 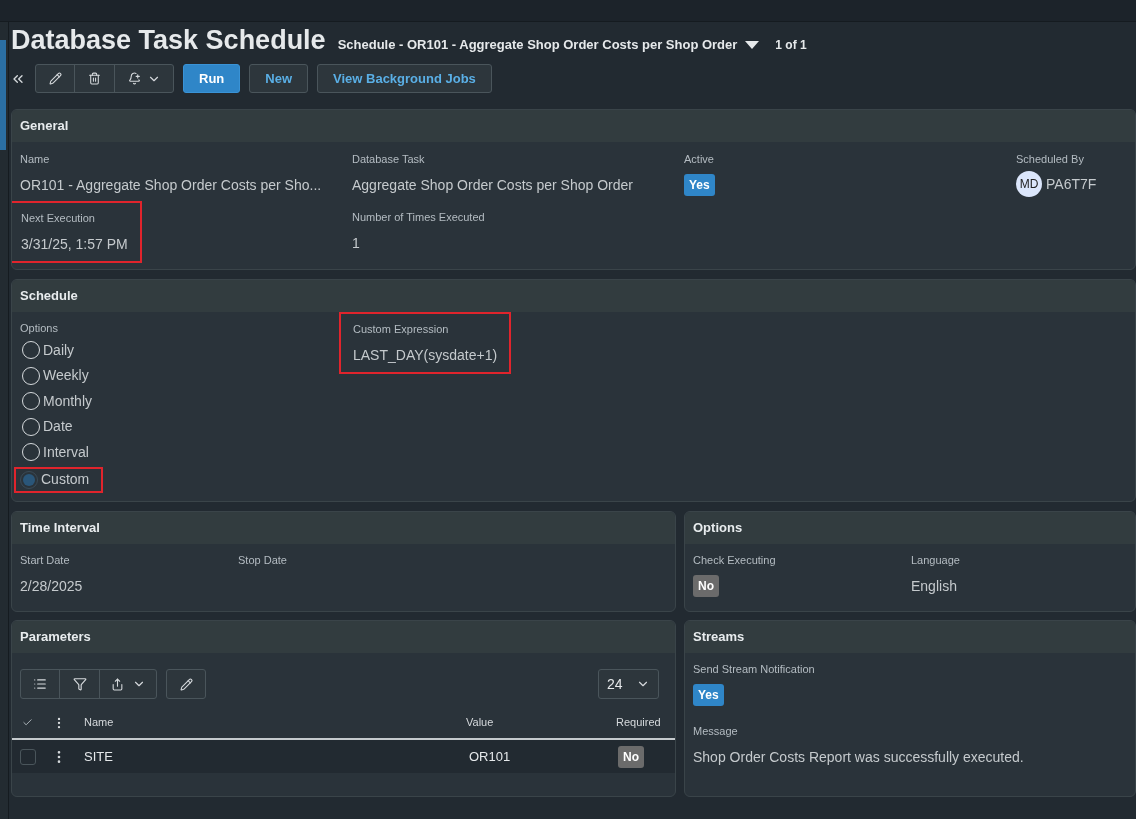 What do you see at coordinates (735, 560) in the screenshot?
I see `field-label: Check Executing` at bounding box center [735, 560].